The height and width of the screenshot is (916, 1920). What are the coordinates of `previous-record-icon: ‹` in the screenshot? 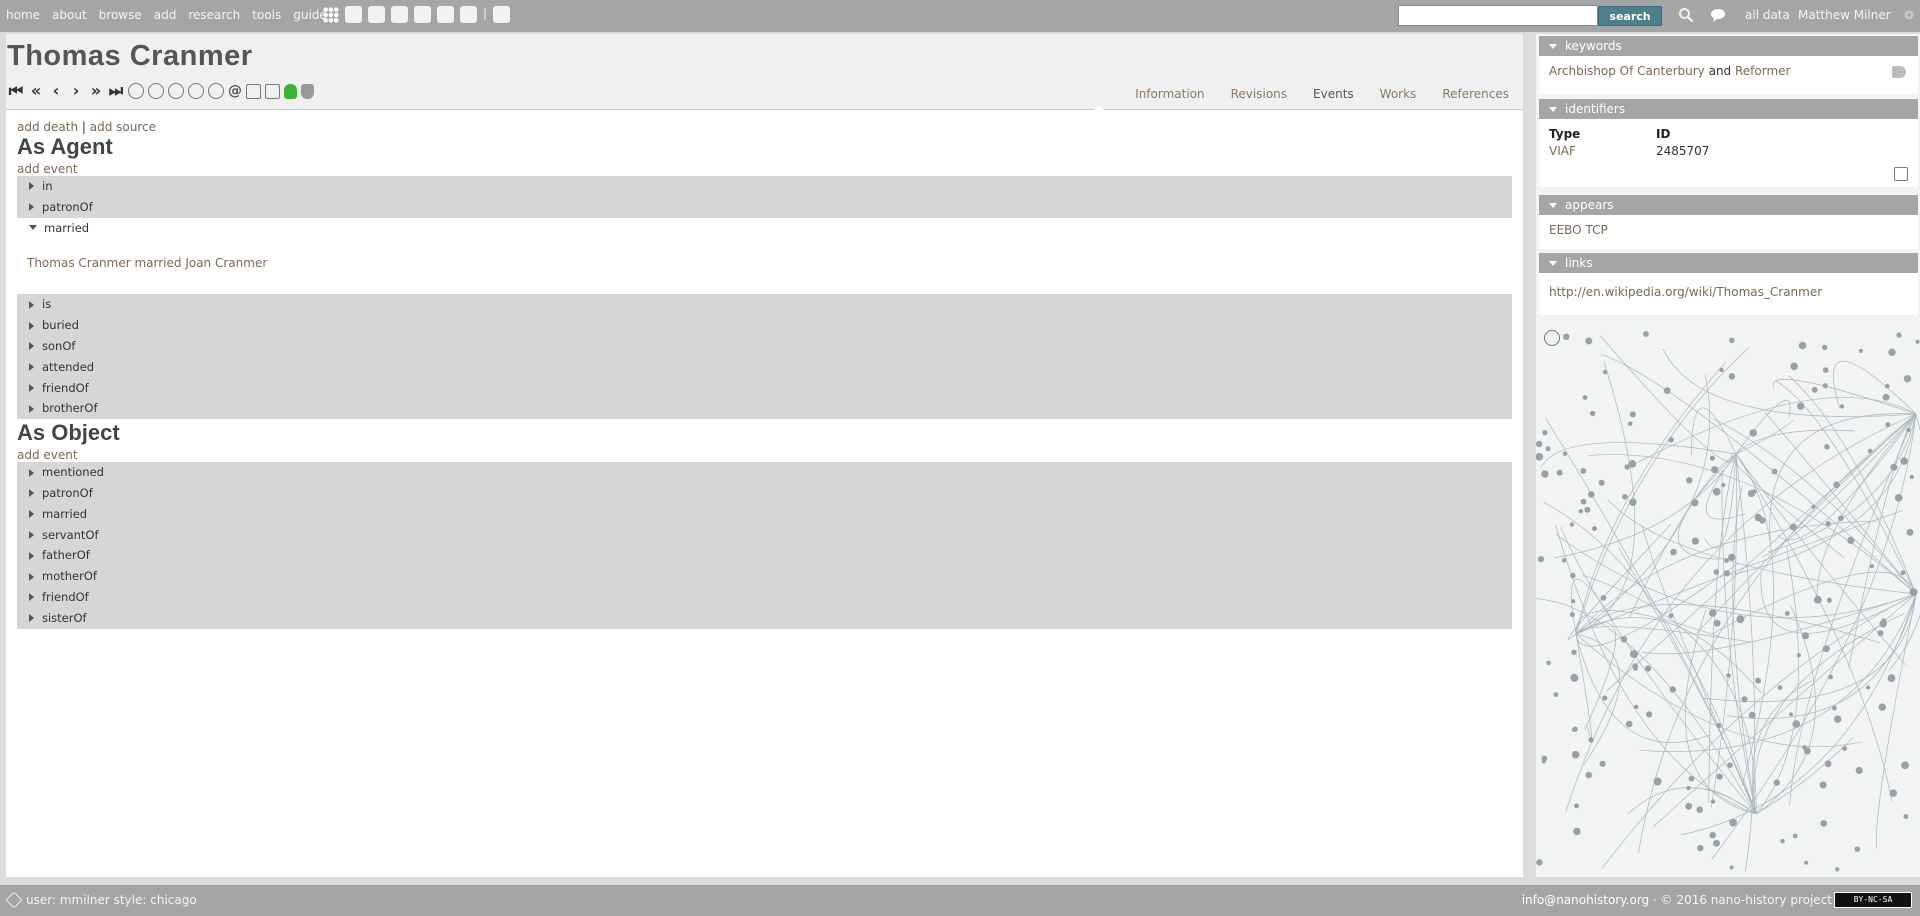 It's located at (56, 91).